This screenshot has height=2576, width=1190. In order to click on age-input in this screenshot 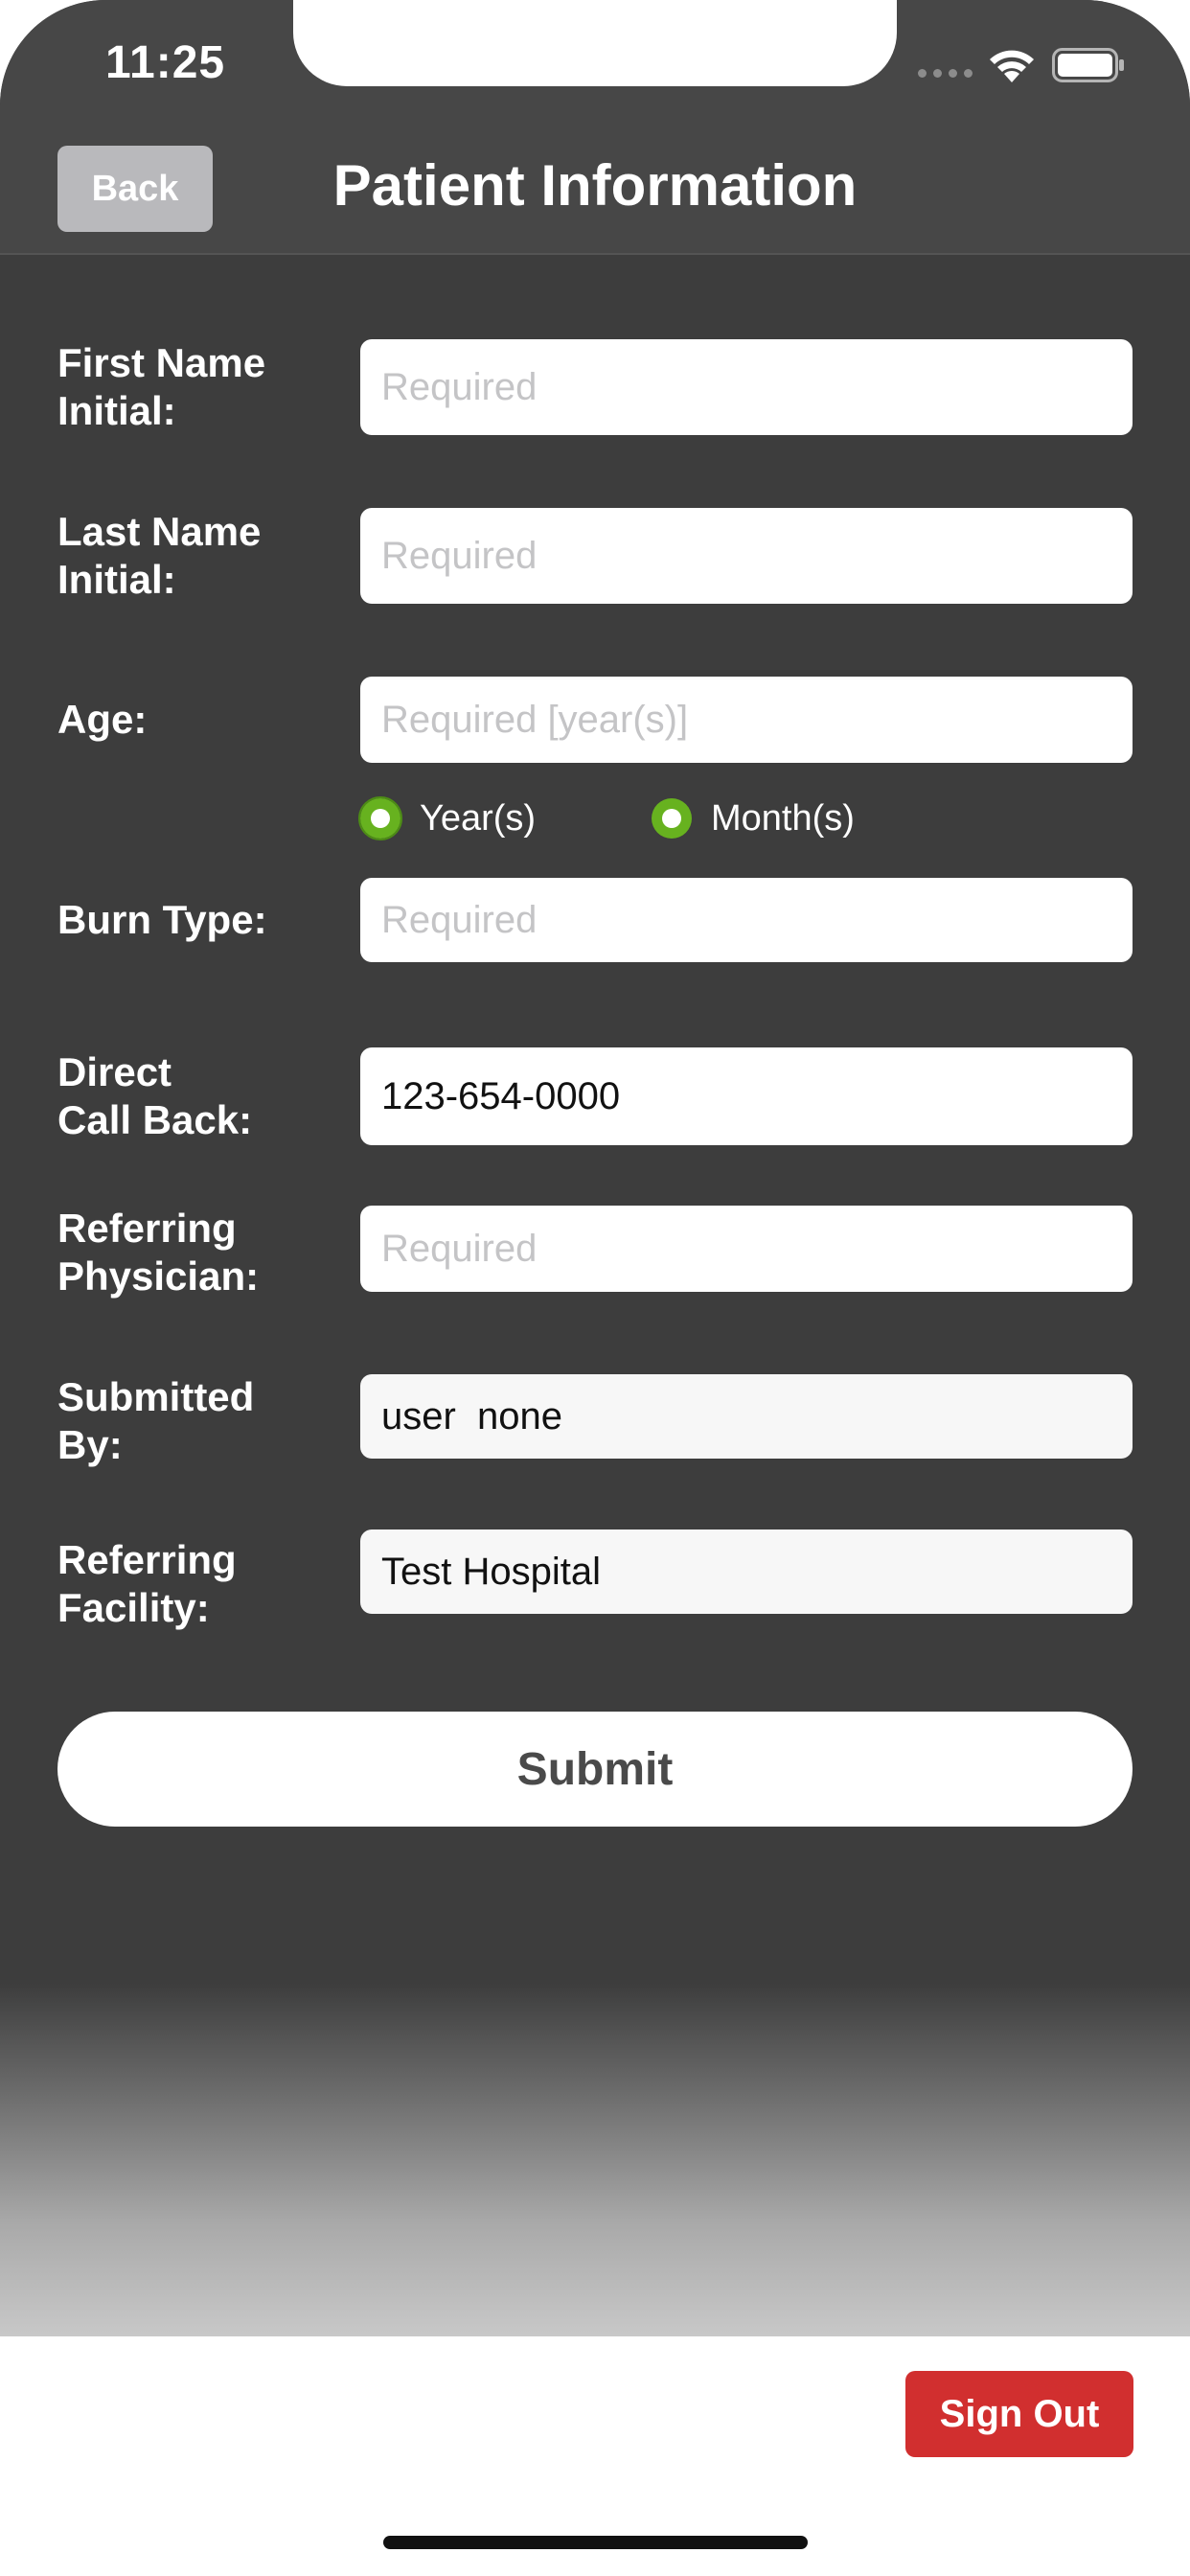, I will do `click(747, 720)`.